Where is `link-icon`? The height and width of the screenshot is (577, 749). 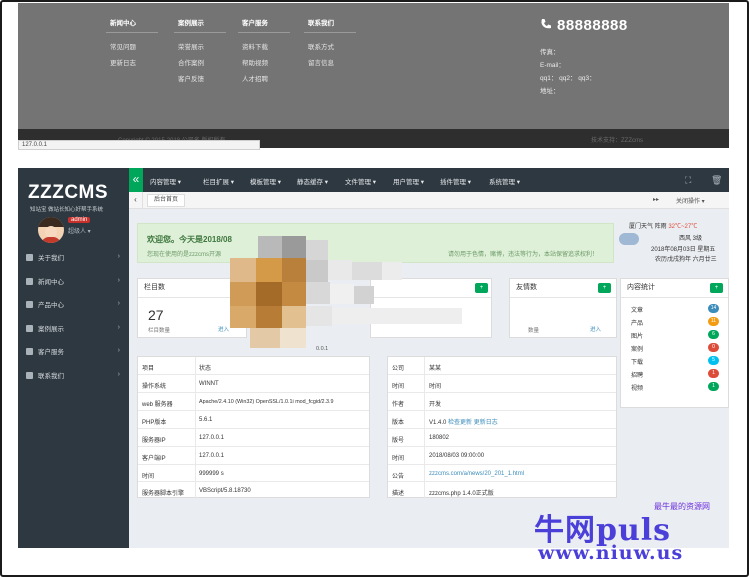 link-icon is located at coordinates (29, 257).